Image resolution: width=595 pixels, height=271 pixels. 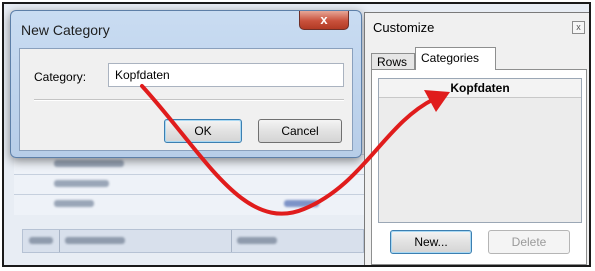 What do you see at coordinates (189, 100) in the screenshot?
I see `dialog-separator` at bounding box center [189, 100].